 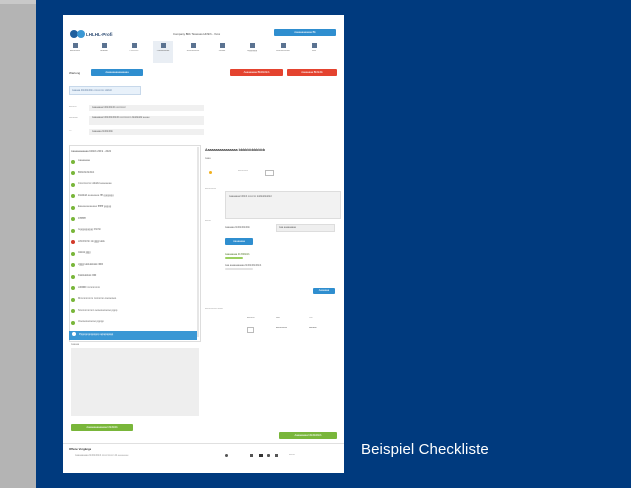 I want to click on right-status-1-bar, so click(x=234, y=258).